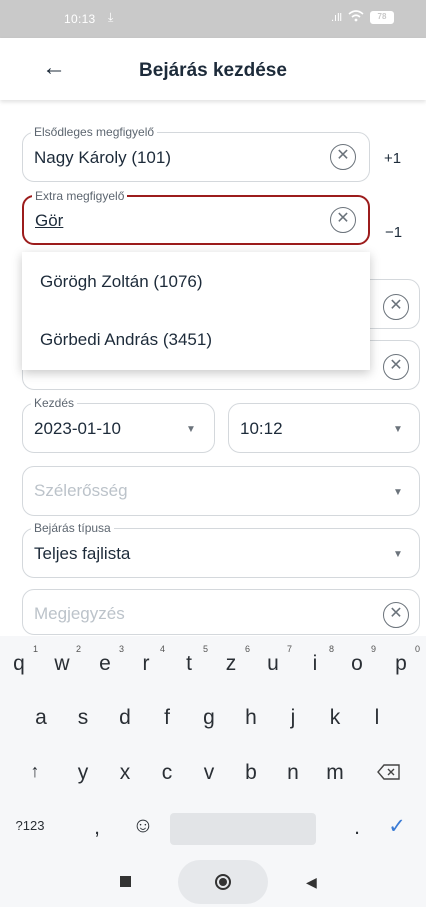 The image size is (426, 907). I want to click on start-date-field: Kezdés 2023-01-10 ▼, so click(118, 424).